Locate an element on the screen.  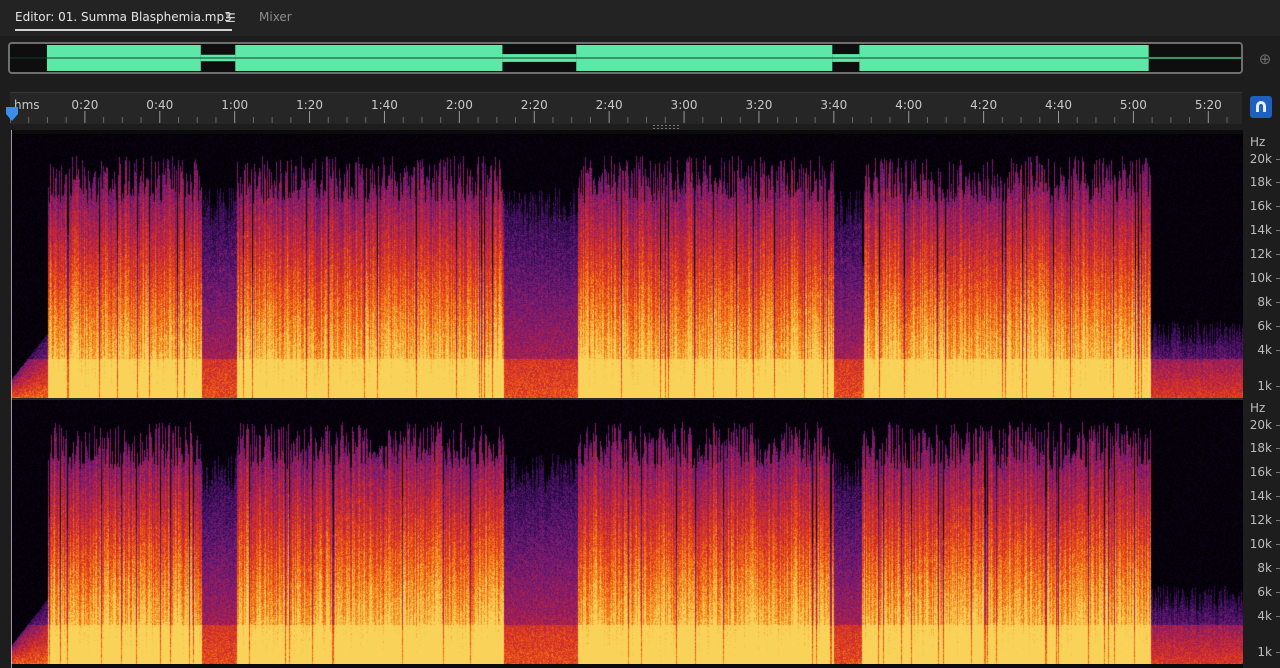
ruler-tick-label: 4:20 is located at coordinates (984, 105).